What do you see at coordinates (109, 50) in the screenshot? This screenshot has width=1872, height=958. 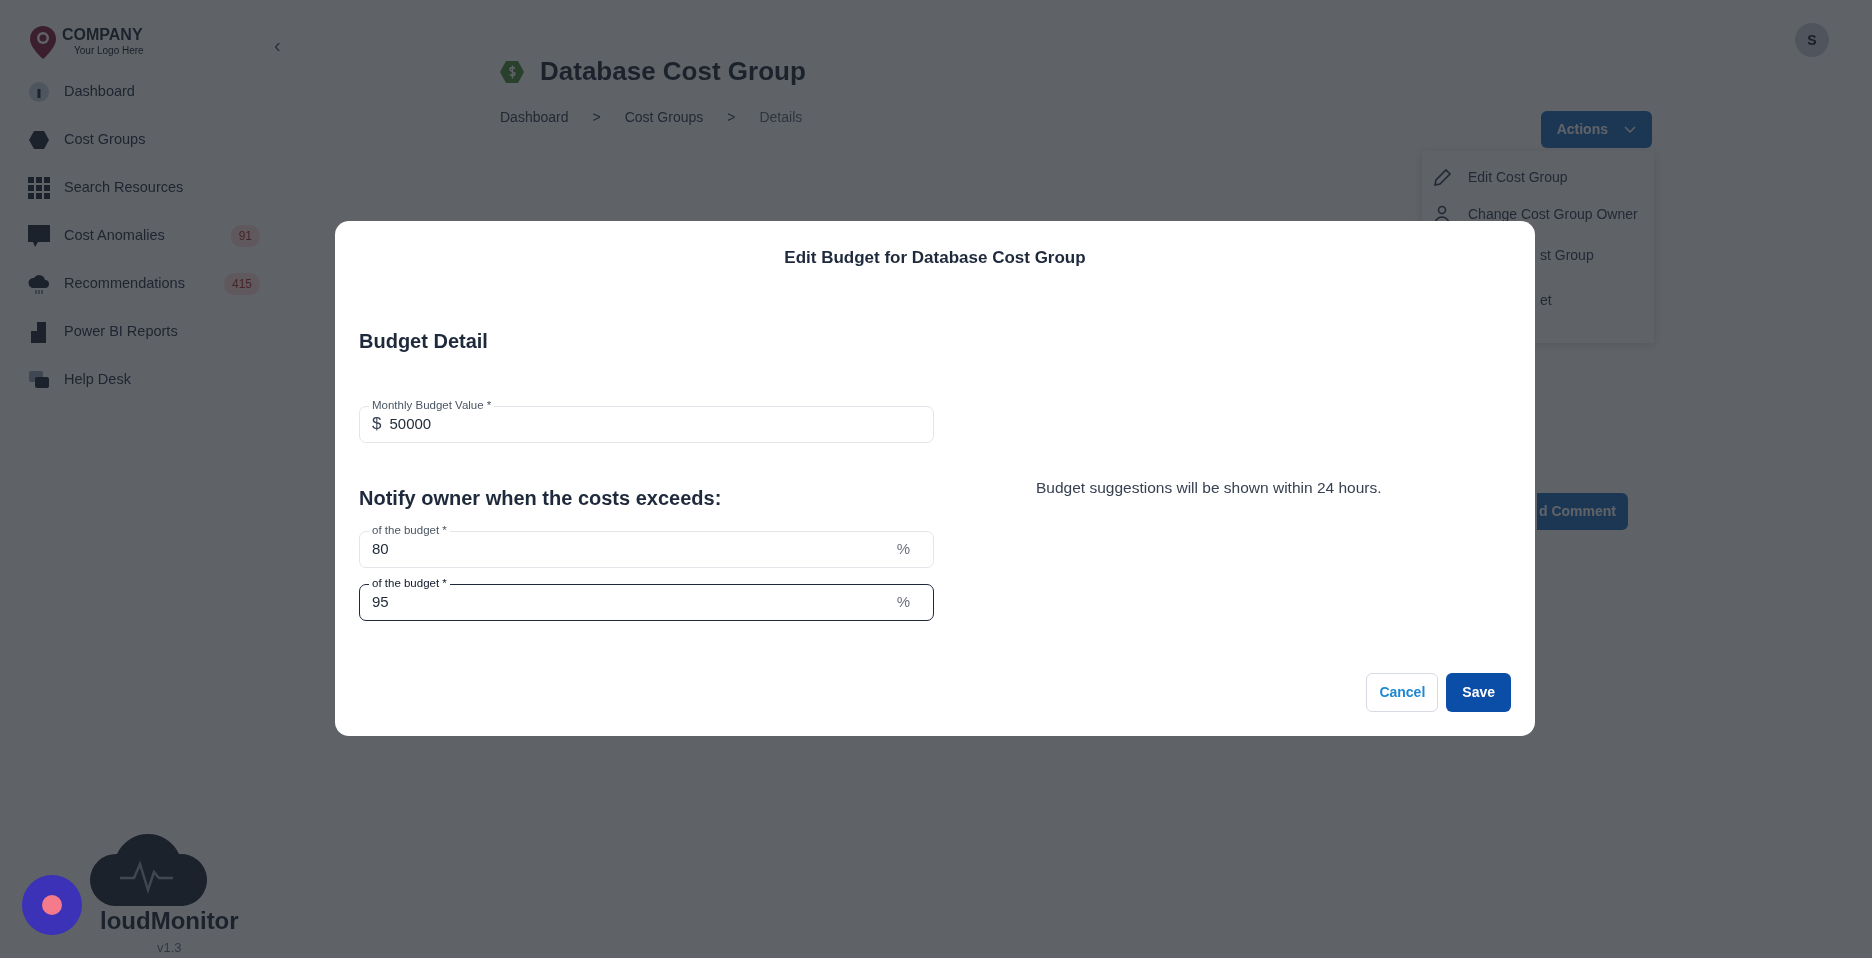 I see `logo-tagline: Your Logo Here` at bounding box center [109, 50].